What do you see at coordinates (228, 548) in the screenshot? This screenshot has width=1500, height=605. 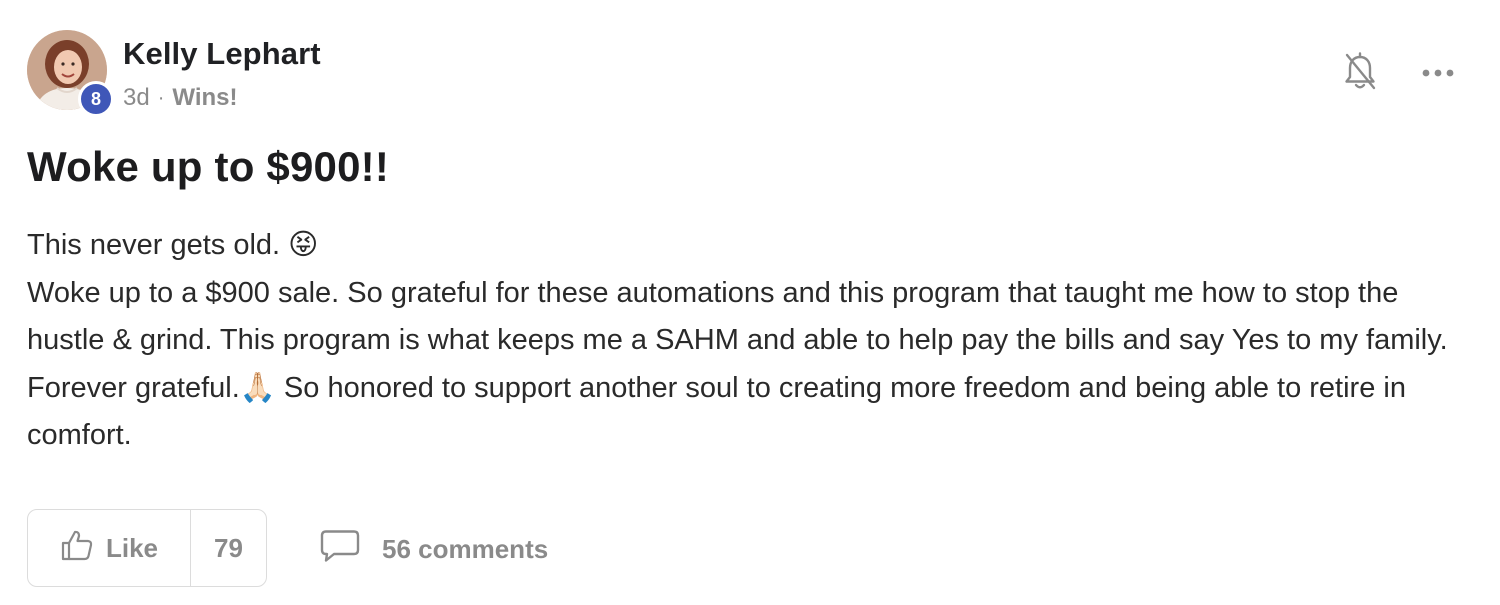 I see `like-count: 79` at bounding box center [228, 548].